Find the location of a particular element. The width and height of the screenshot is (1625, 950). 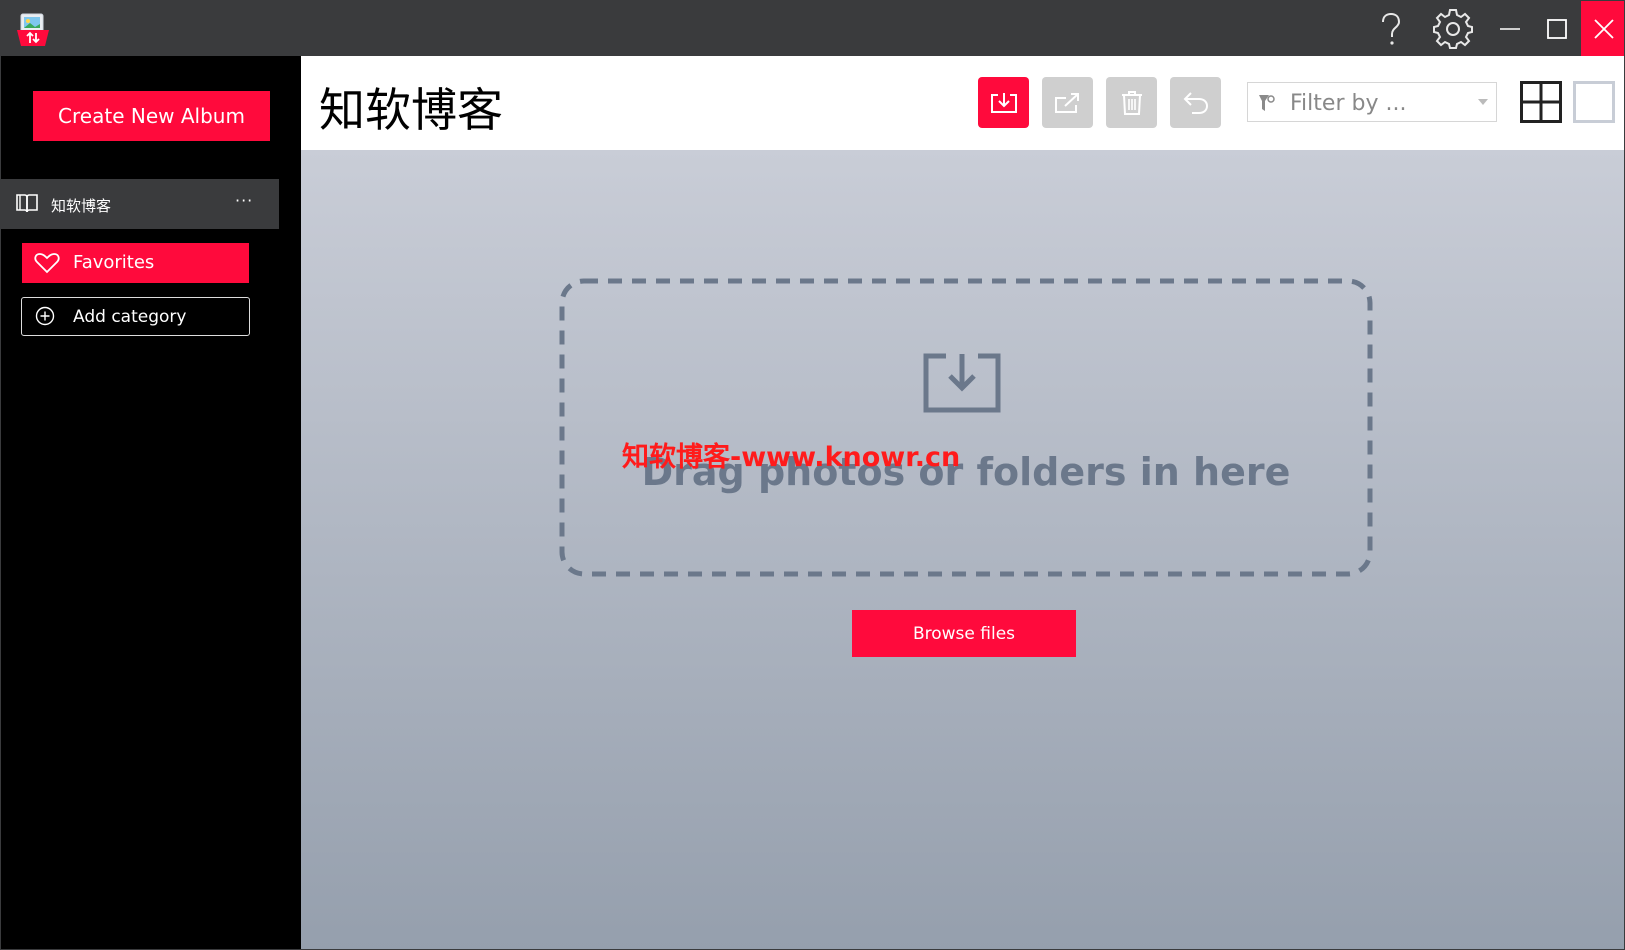

delete-button is located at coordinates (1131, 102).